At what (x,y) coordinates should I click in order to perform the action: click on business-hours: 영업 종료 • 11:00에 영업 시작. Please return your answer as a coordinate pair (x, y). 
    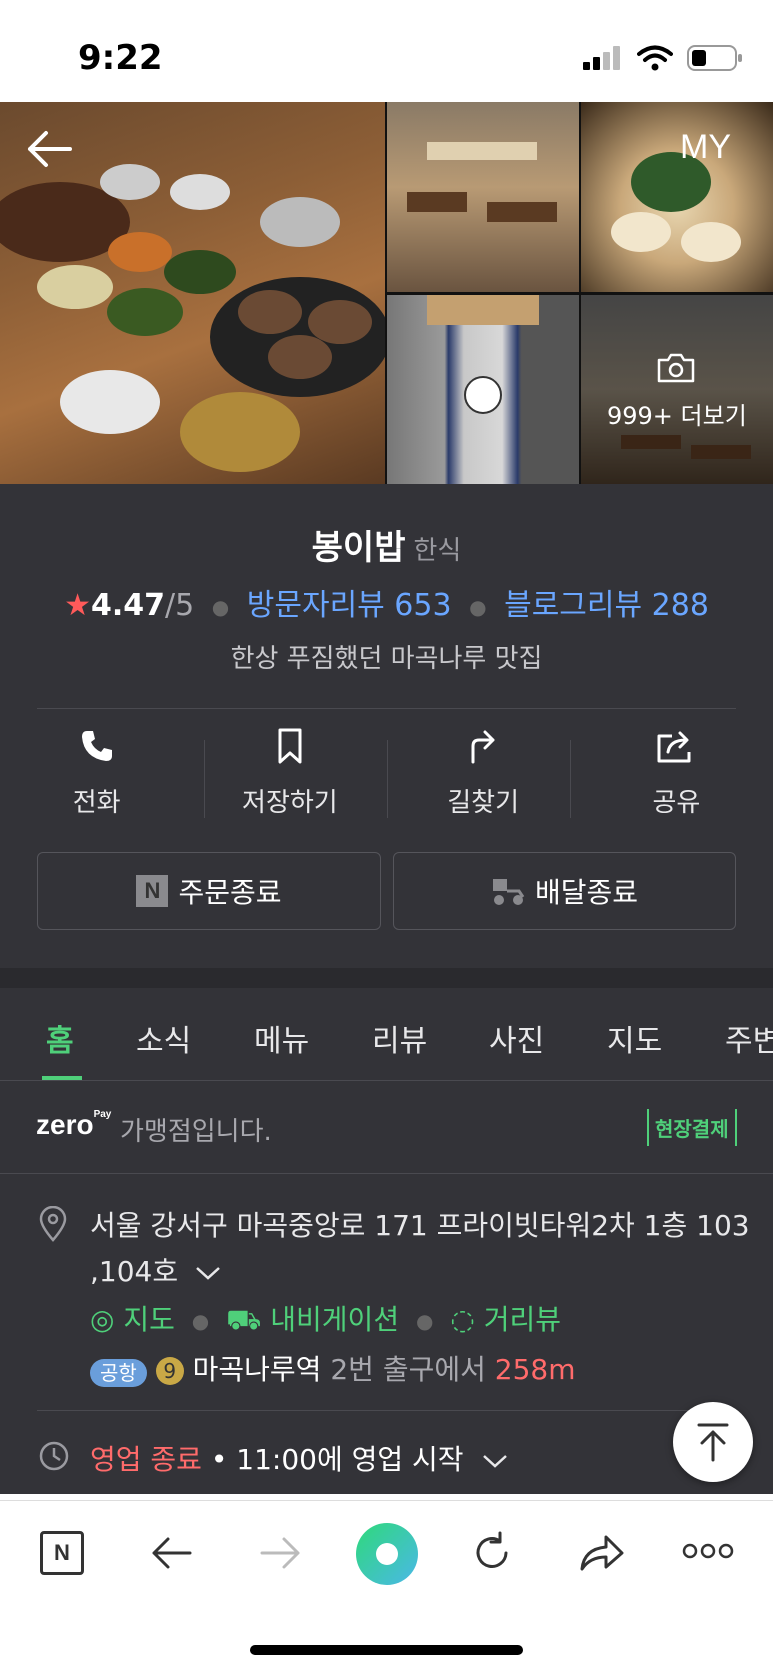
    Looking at the image, I should click on (299, 1458).